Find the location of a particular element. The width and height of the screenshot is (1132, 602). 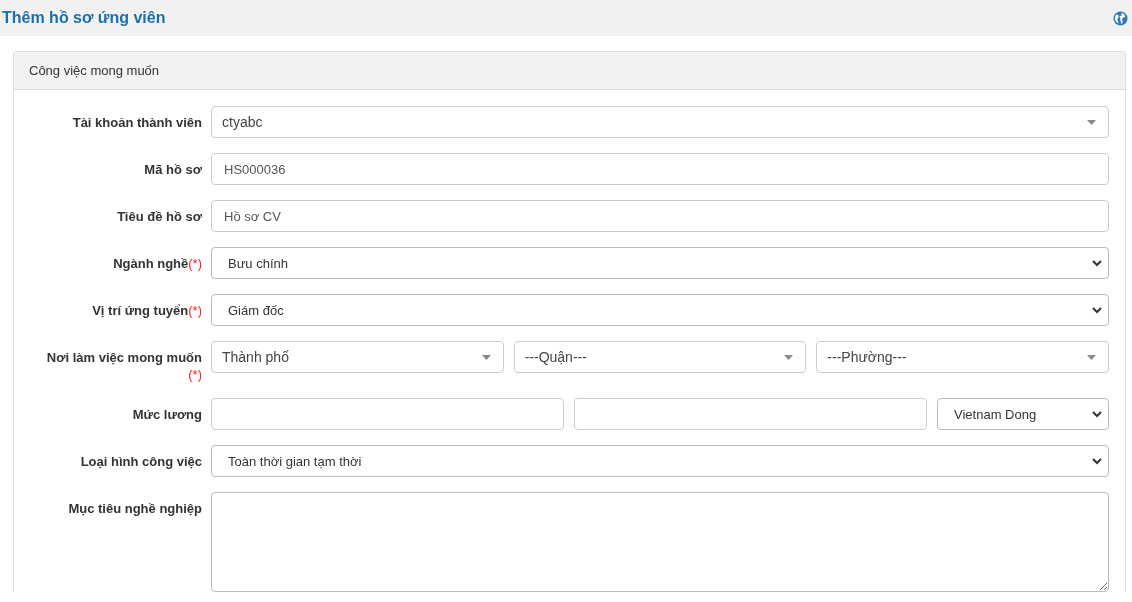

globe-icon is located at coordinates (1120, 18).